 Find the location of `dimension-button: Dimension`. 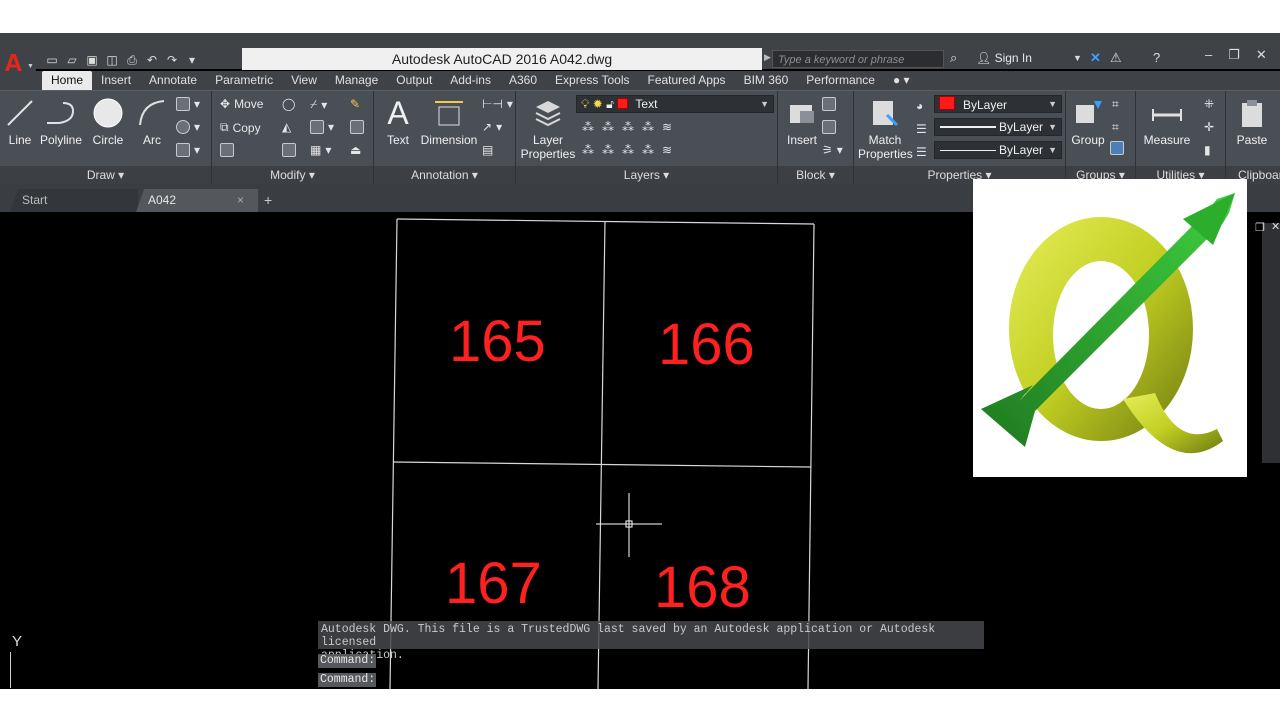

dimension-button: Dimension is located at coordinates (449, 122).